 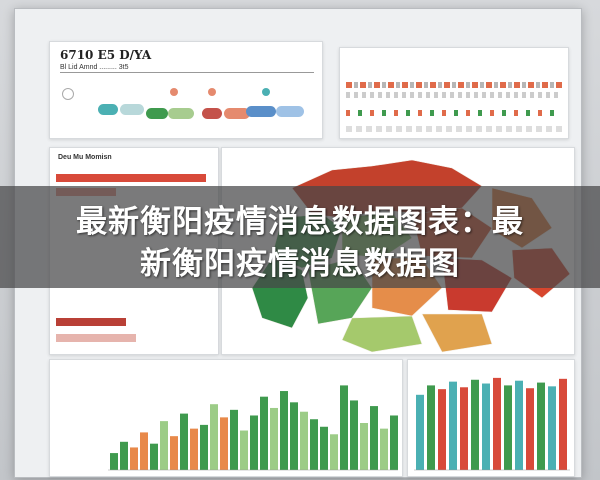 I want to click on list-title: Deu Mu Momisn, so click(x=85, y=157).